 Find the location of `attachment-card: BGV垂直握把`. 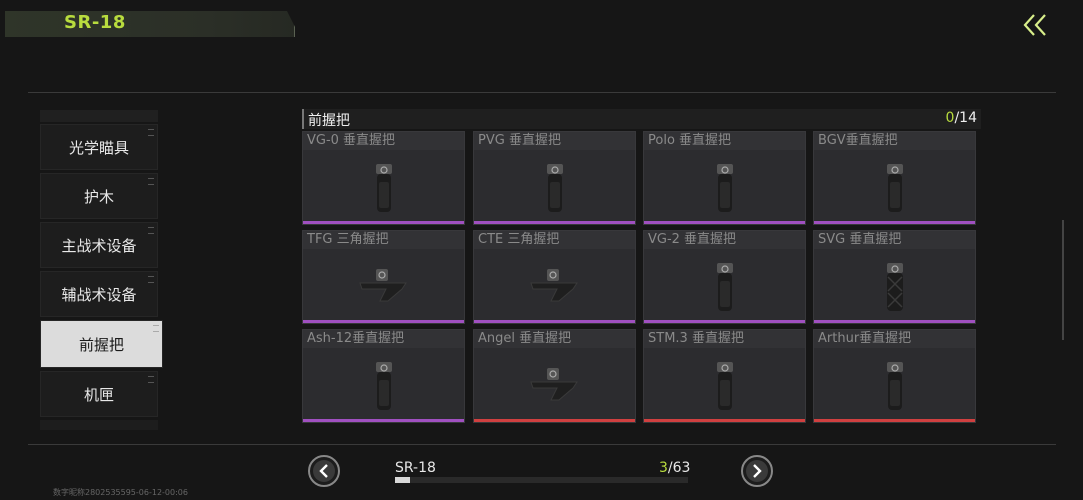

attachment-card: BGV垂直握把 is located at coordinates (894, 178).